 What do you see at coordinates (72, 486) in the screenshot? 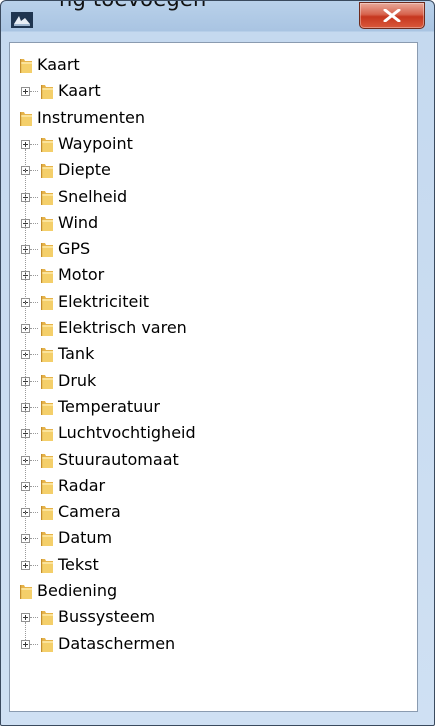
I see `tree-node-child: Radar` at bounding box center [72, 486].